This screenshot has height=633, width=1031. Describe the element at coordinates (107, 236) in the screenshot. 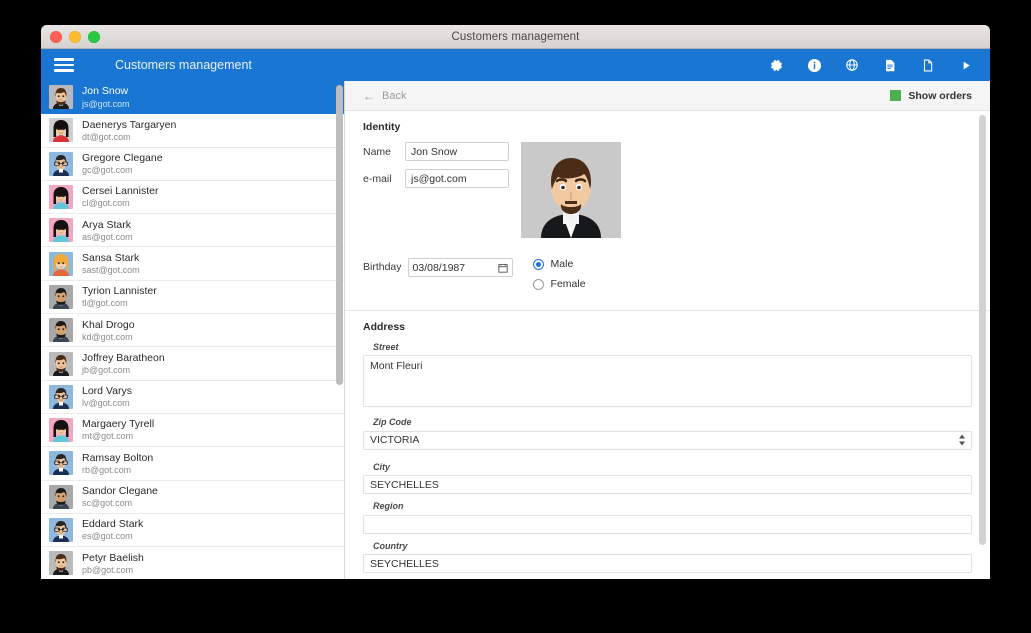

I see `customer-email: as@got.com` at that location.